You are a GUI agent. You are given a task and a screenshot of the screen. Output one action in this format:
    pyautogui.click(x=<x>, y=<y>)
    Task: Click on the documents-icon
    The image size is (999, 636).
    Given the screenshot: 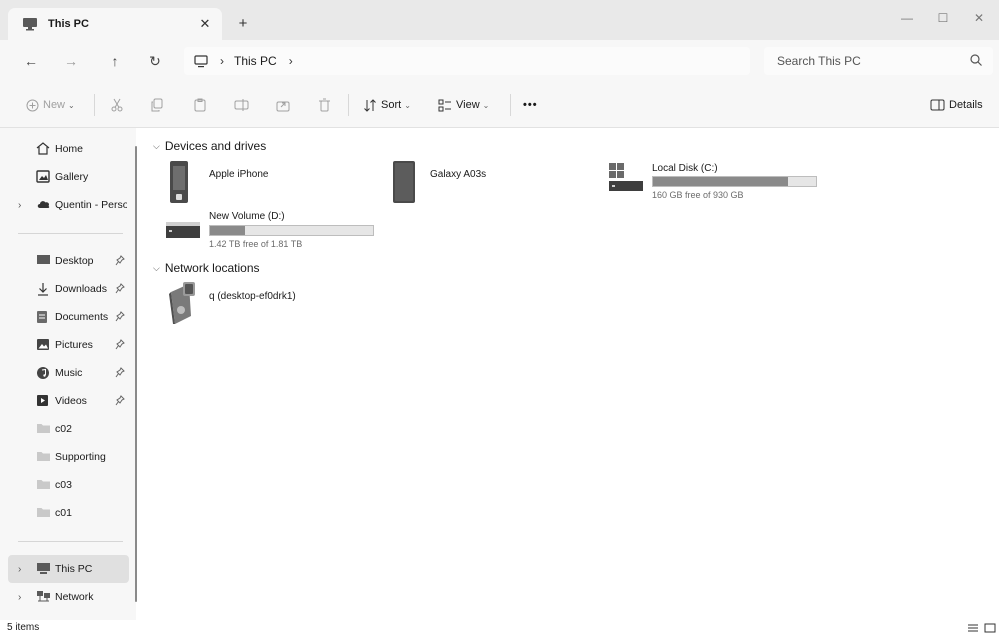 What is the action you would take?
    pyautogui.click(x=42, y=317)
    